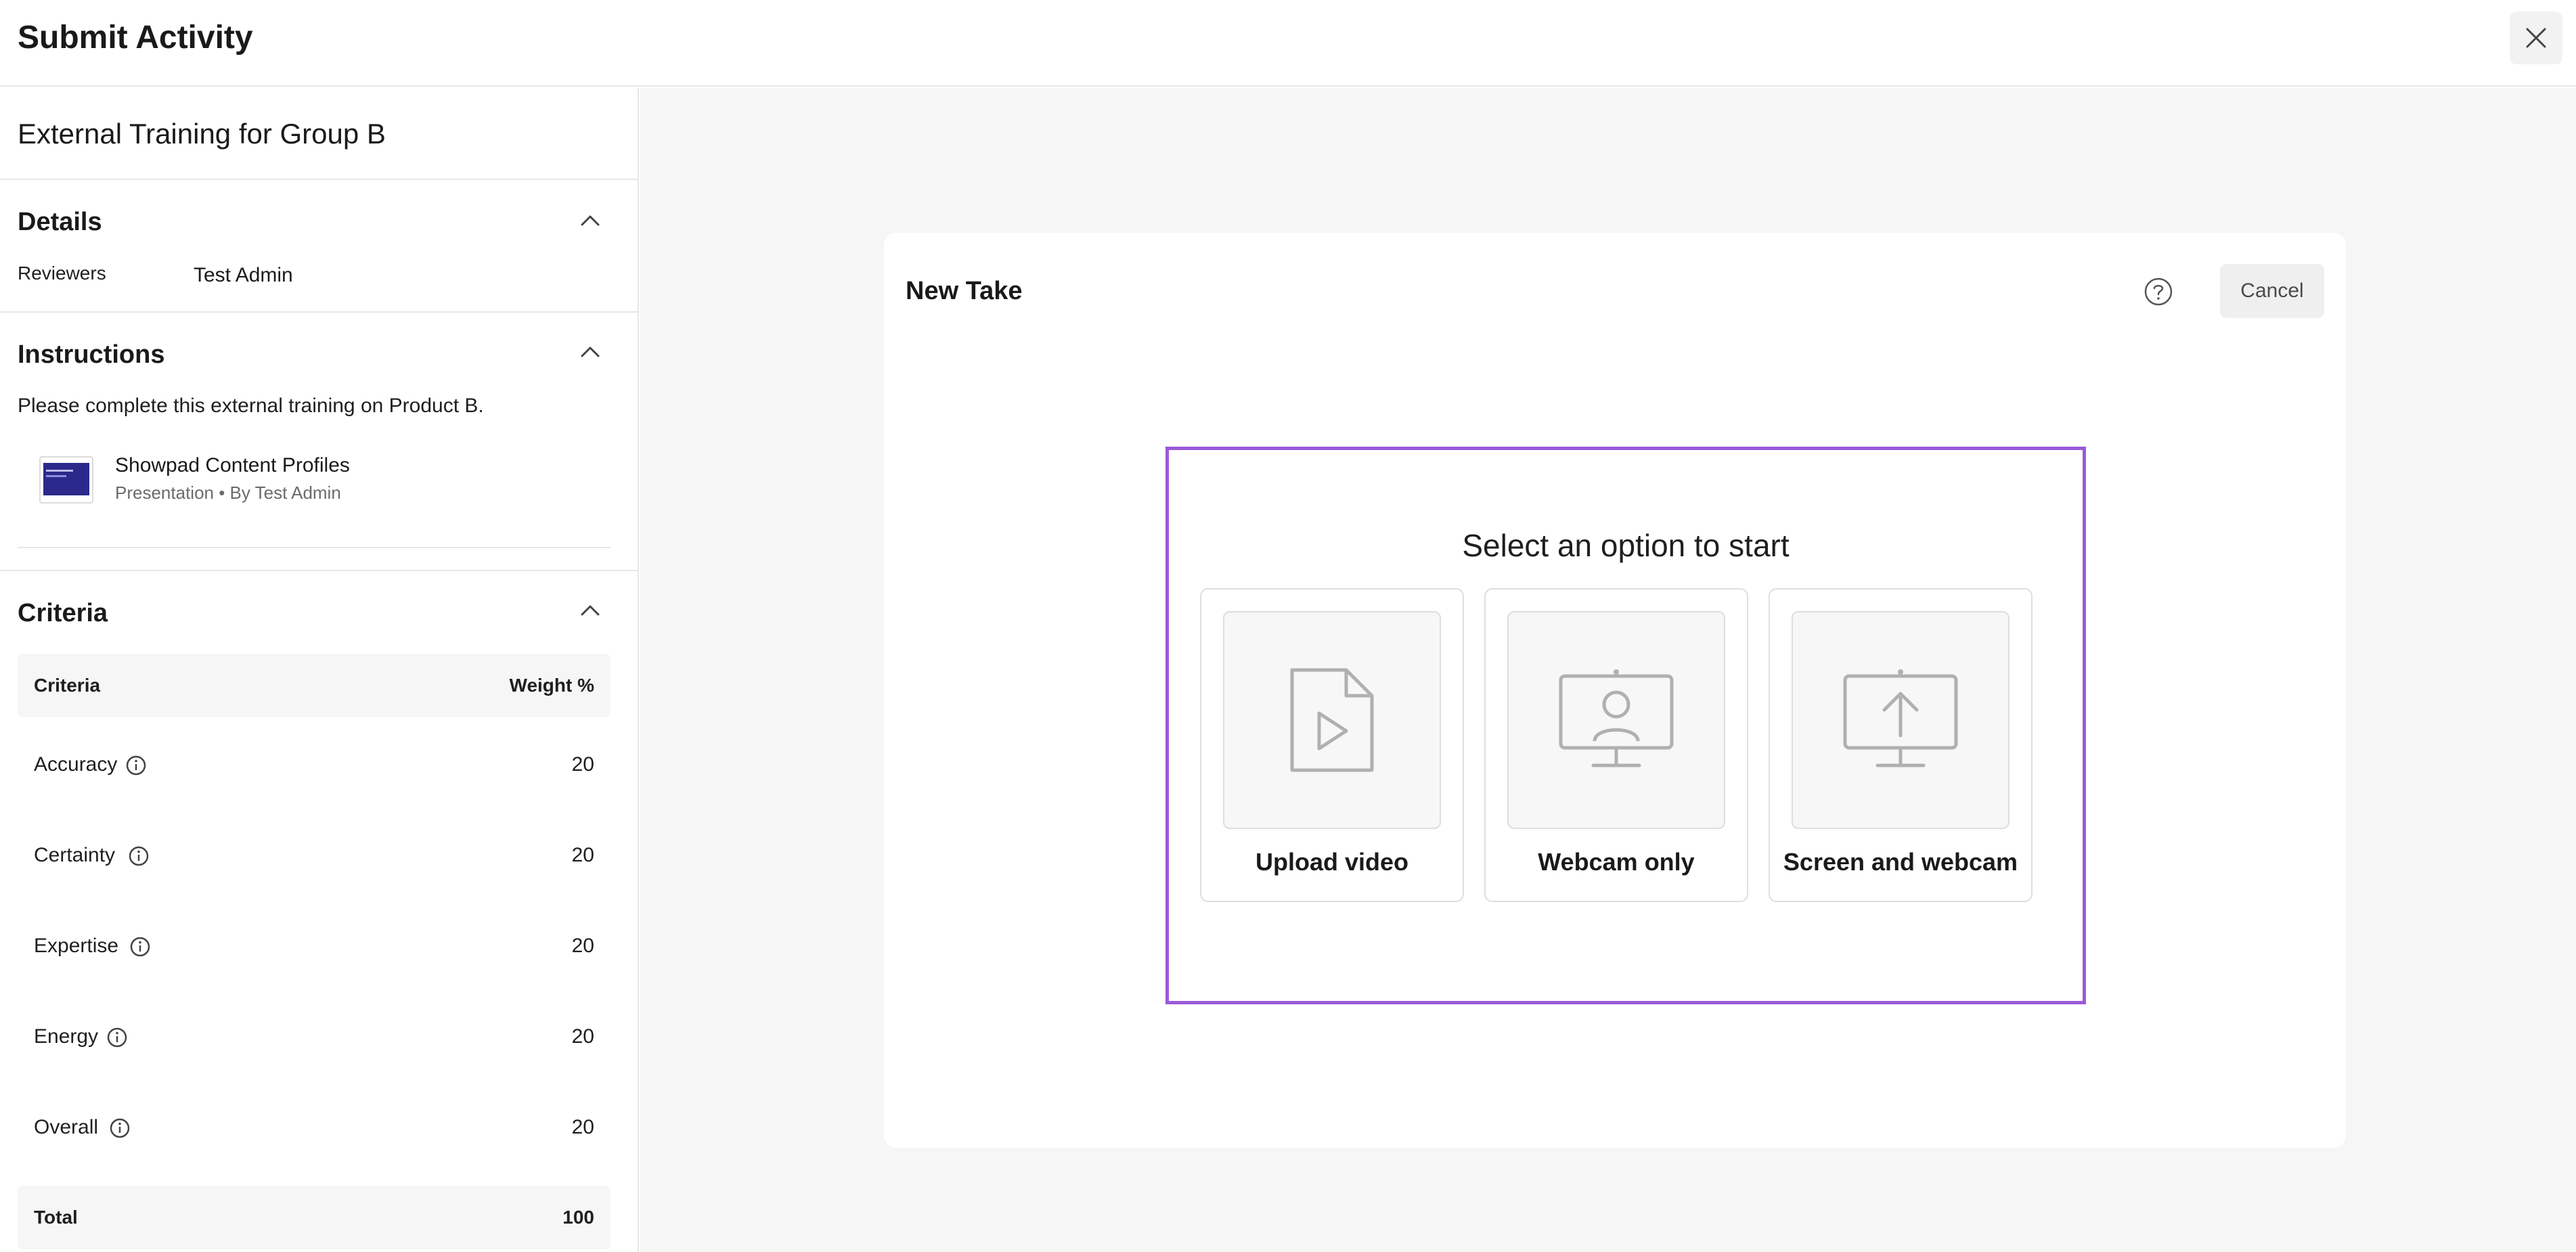  Describe the element at coordinates (135, 37) in the screenshot. I see `page-title: Submit Activity` at that location.